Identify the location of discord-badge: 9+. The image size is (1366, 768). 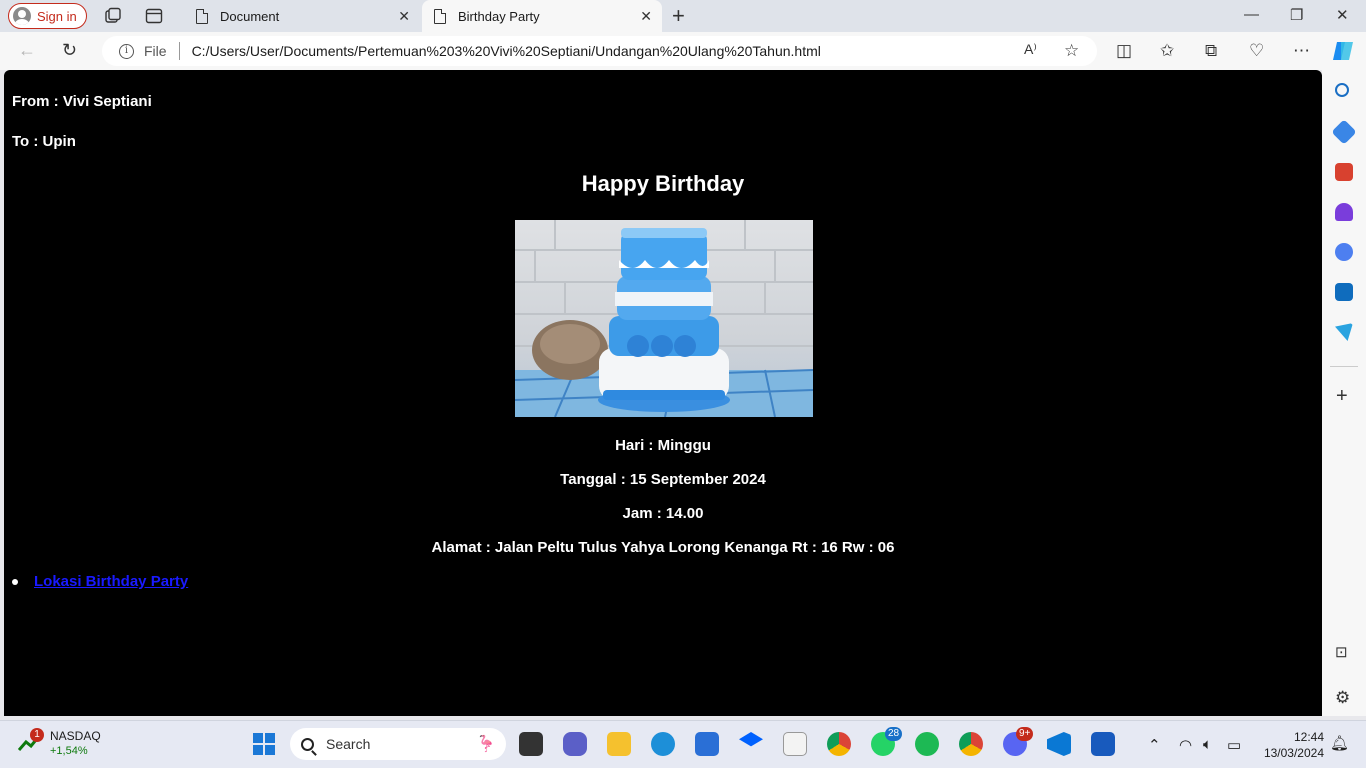
(1025, 734).